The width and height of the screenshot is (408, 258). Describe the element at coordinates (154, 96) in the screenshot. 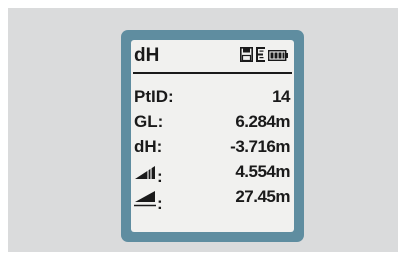

I see `row-label: PtID:` at that location.